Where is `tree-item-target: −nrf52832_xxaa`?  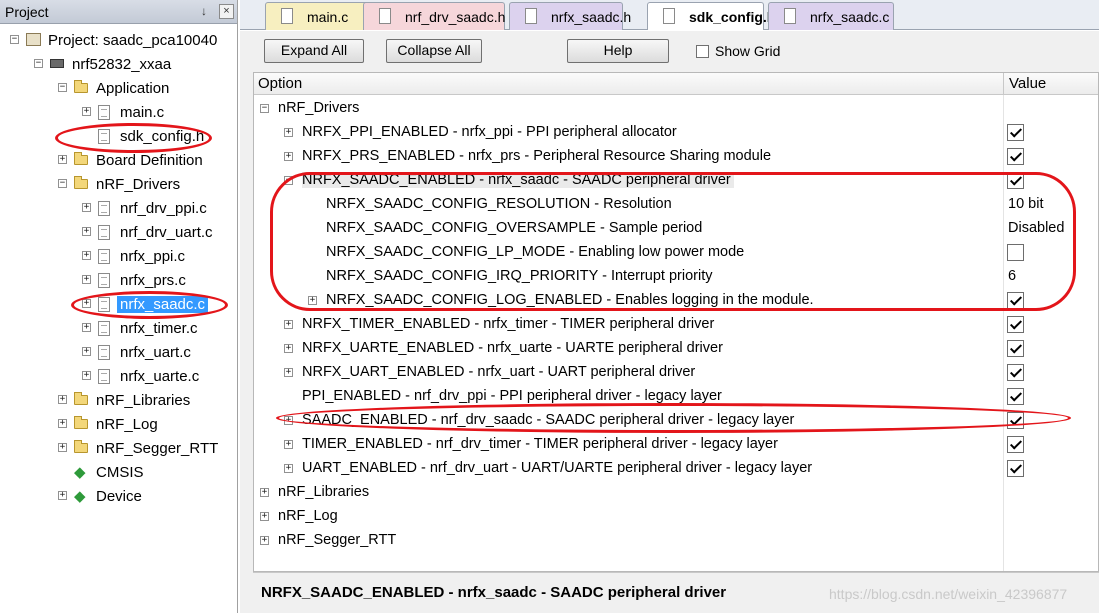 tree-item-target: −nrf52832_xxaa is located at coordinates (119, 65).